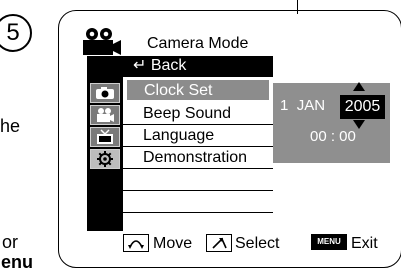  I want to click on text-fragment-or: or, so click(10, 242).